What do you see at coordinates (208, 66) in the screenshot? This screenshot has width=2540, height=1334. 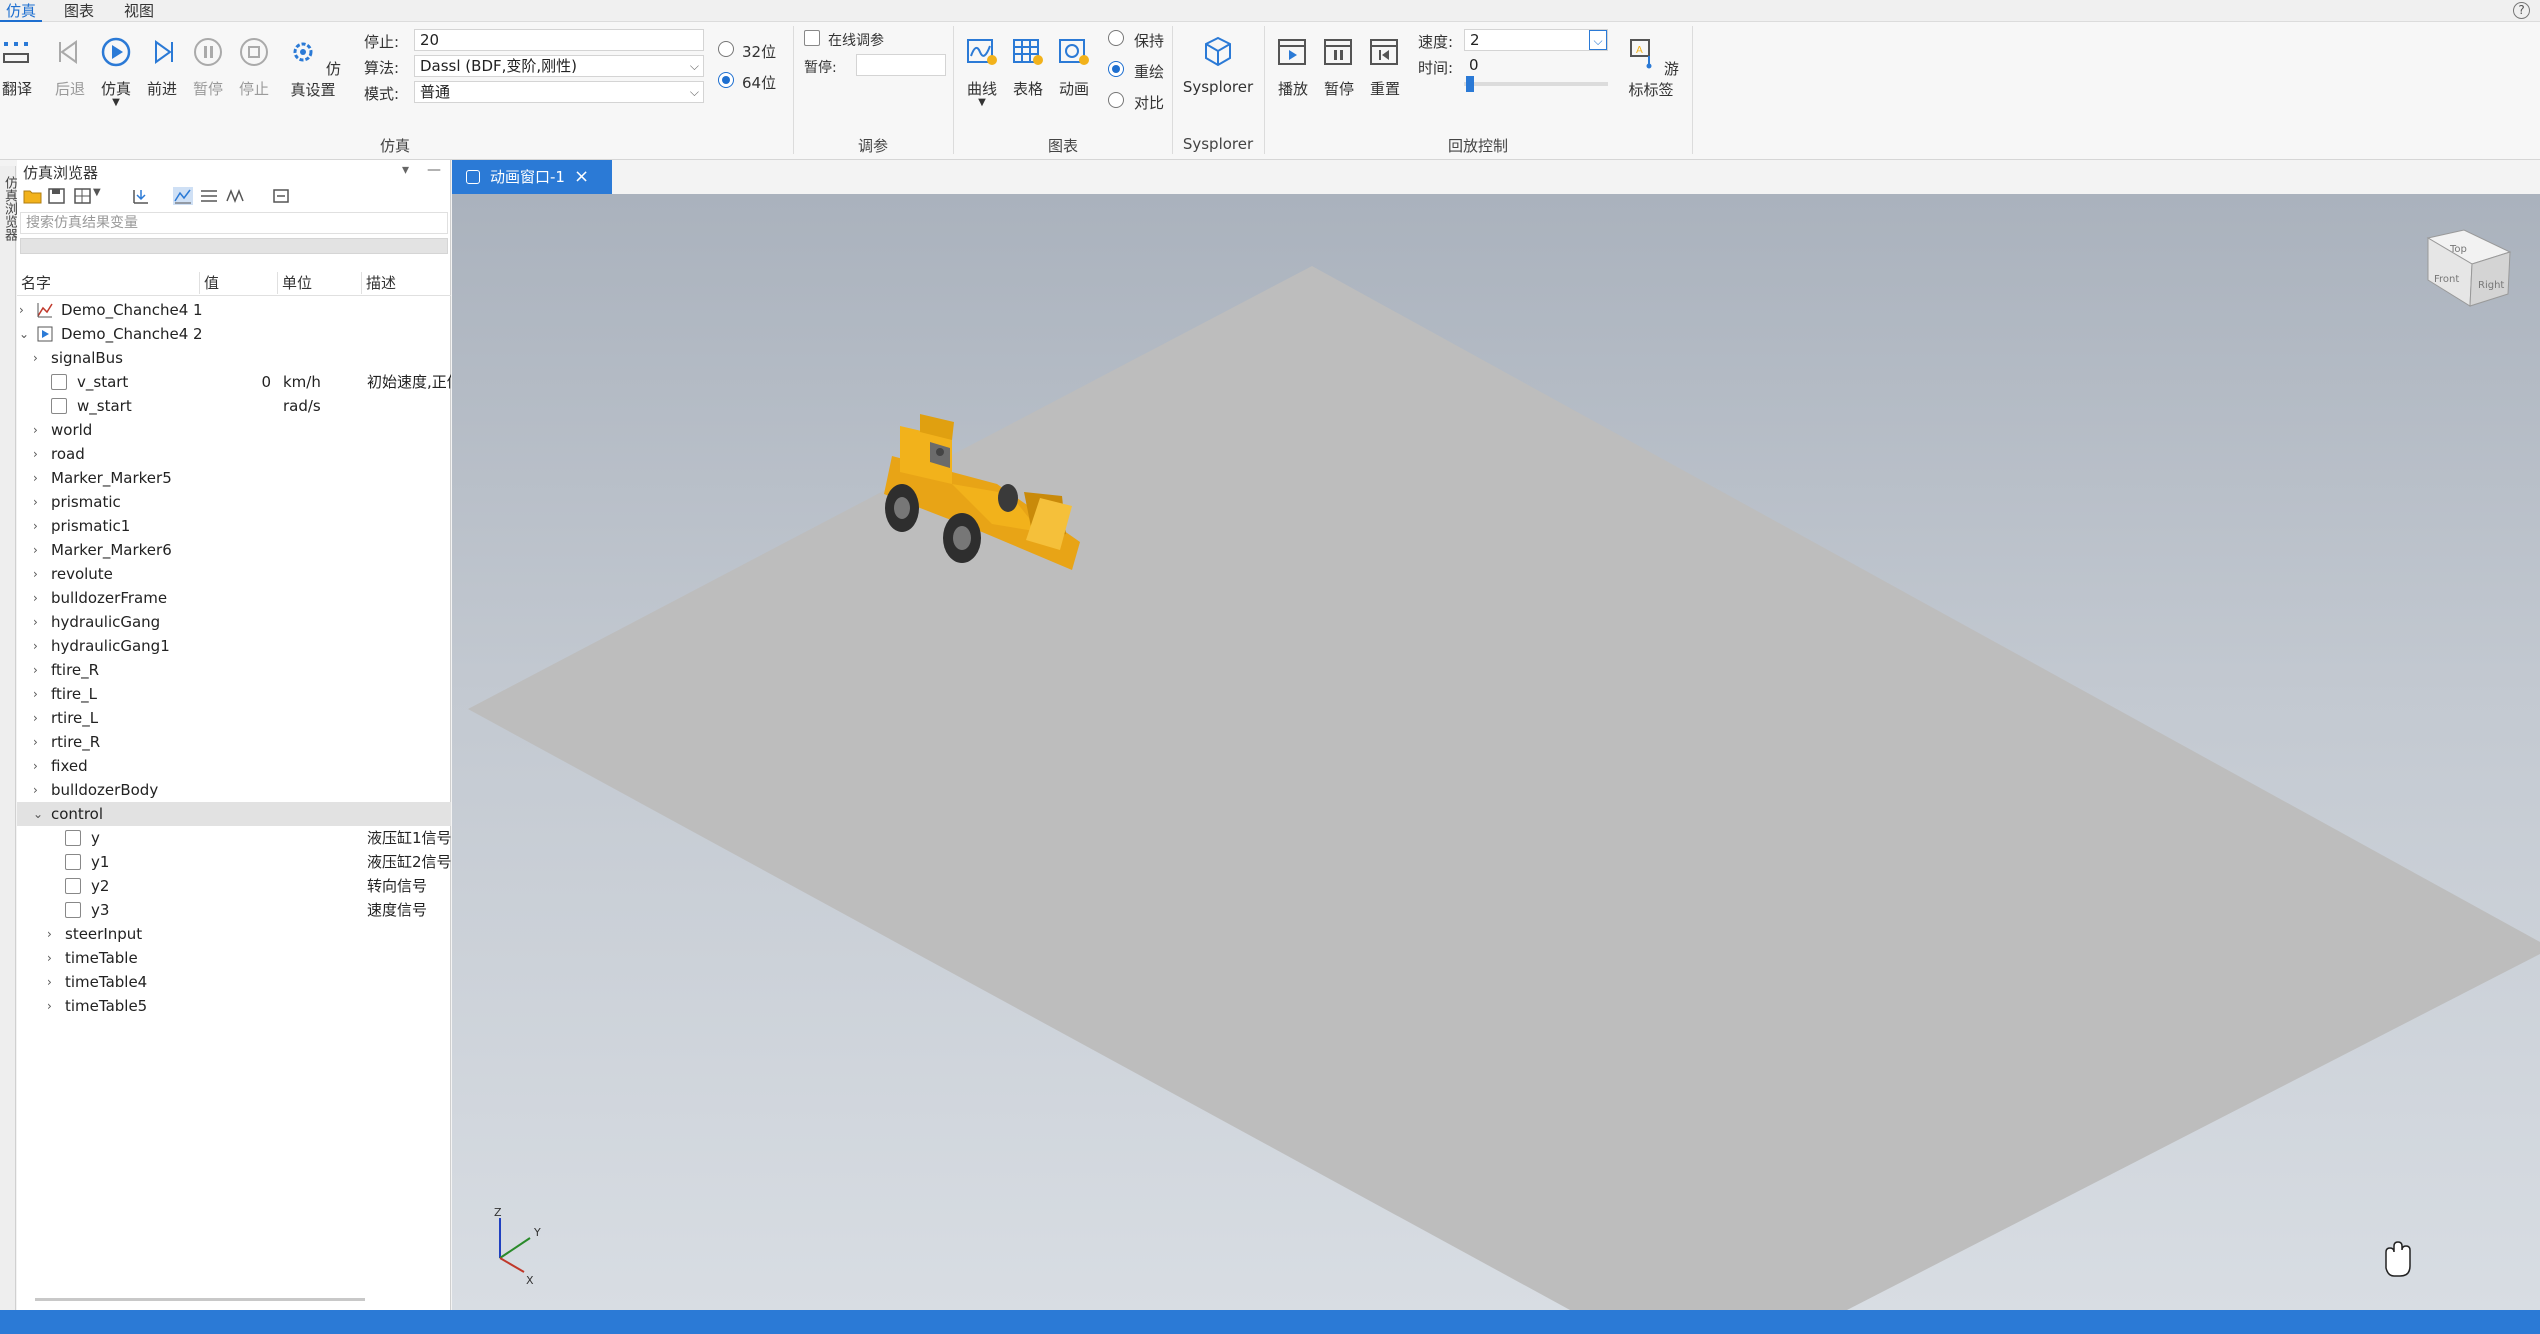 I see `pause-button: 暂停` at bounding box center [208, 66].